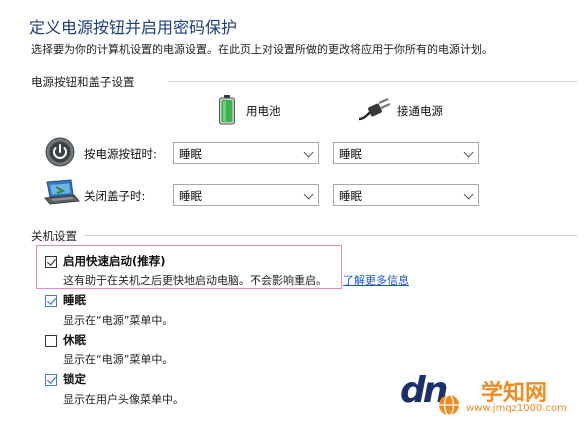 The image size is (586, 422). I want to click on power-button-row-label: 按电源按钮时:, so click(120, 154).